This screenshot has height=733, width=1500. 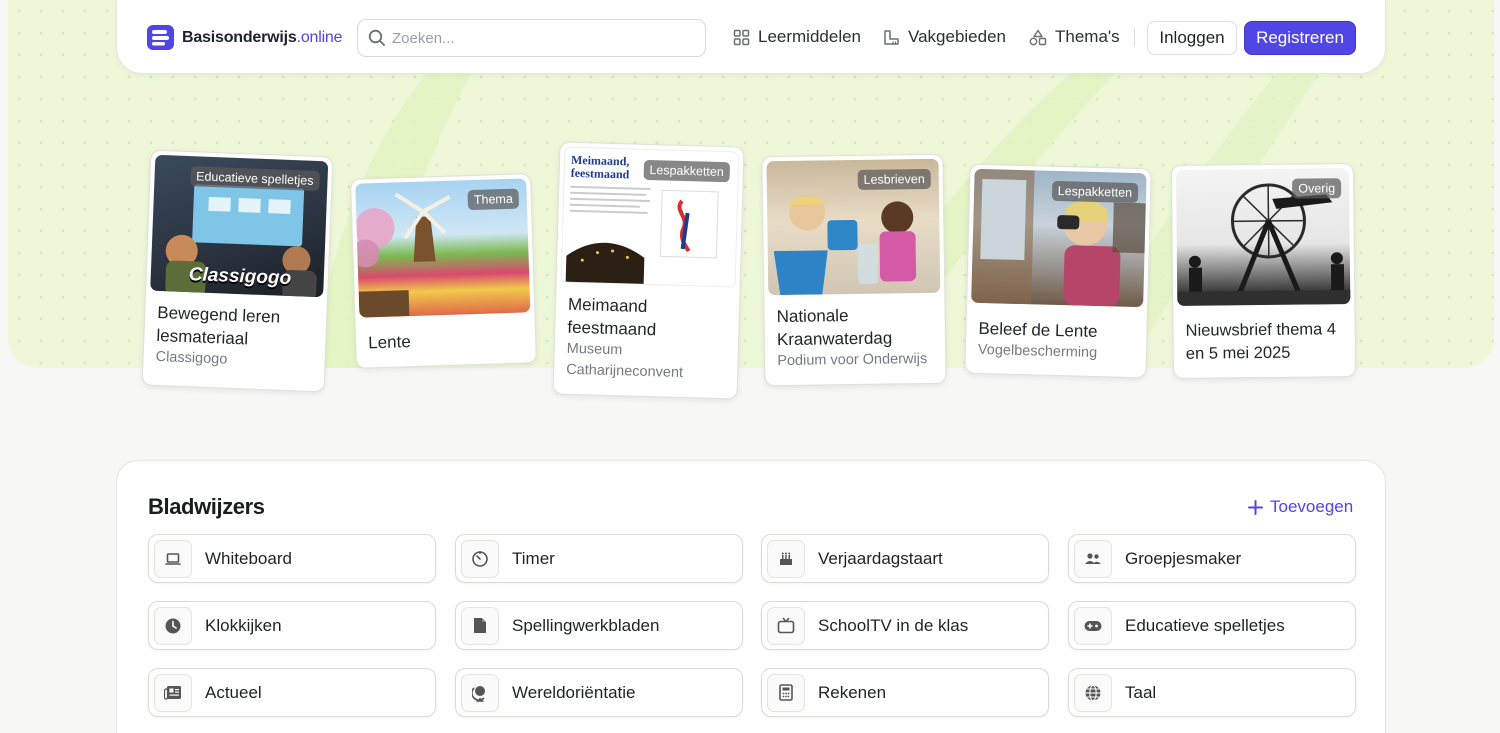 What do you see at coordinates (533, 558) in the screenshot?
I see `bookmark-label: Timer` at bounding box center [533, 558].